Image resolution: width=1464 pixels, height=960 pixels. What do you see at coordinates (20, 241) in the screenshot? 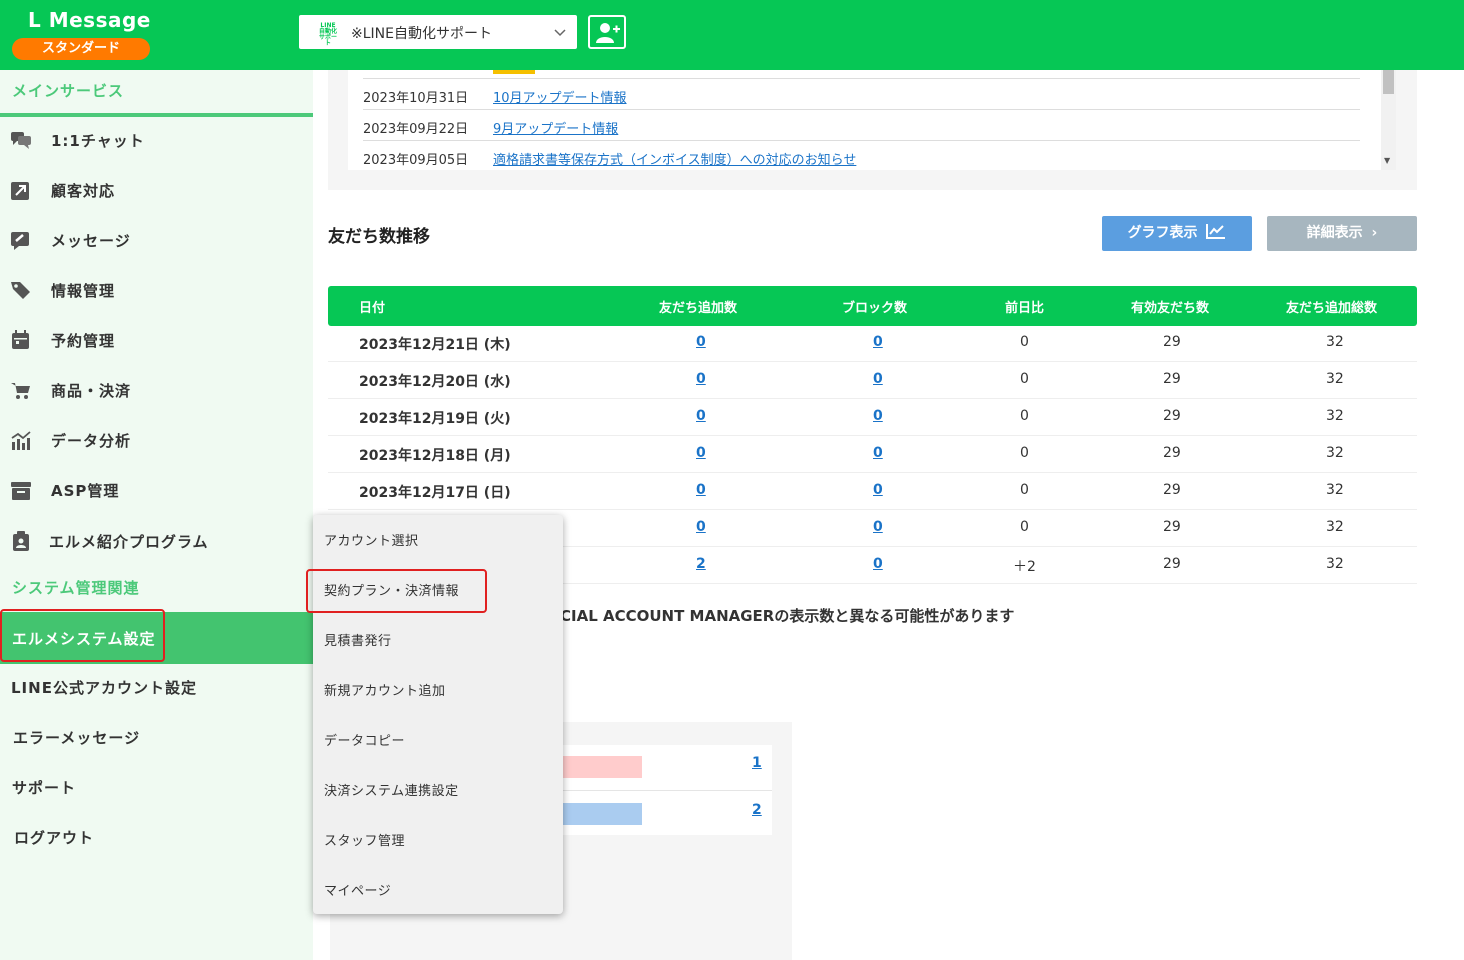
I see `message-icon` at bounding box center [20, 241].